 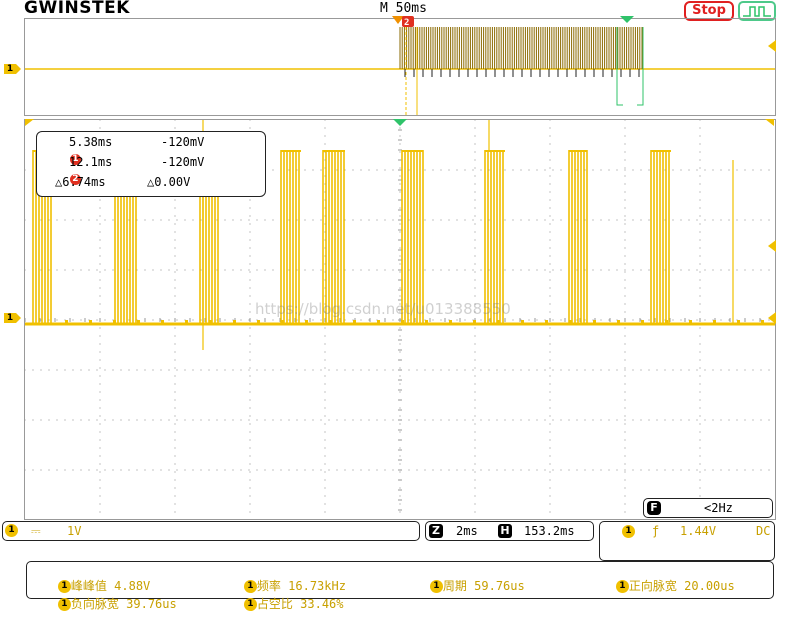 I want to click on zoom-scale: 2ms, so click(x=467, y=531).